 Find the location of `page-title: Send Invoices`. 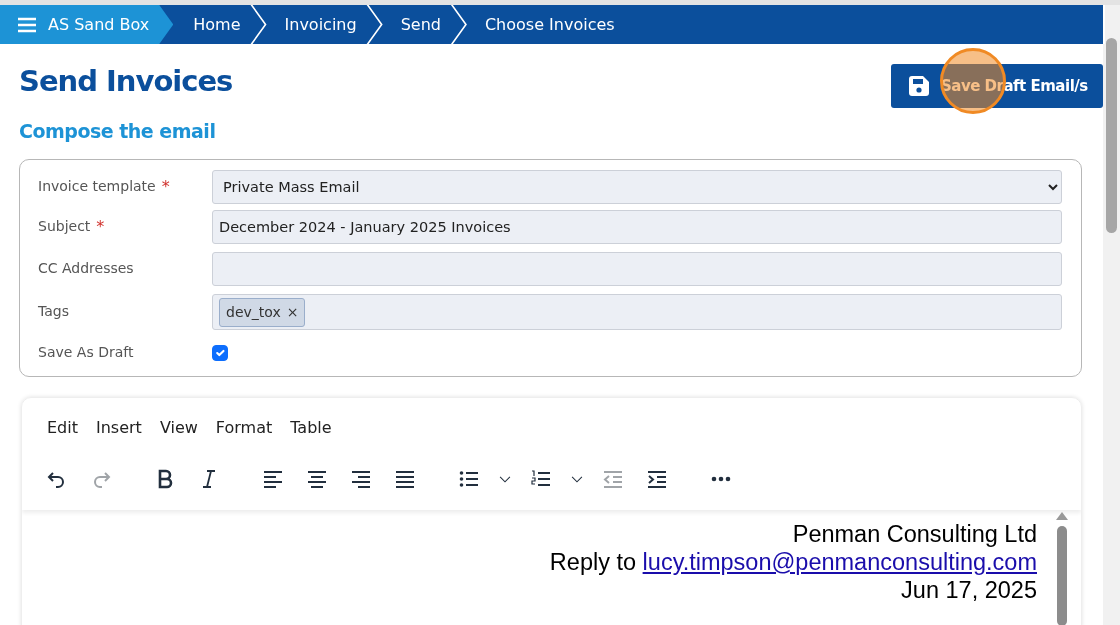

page-title: Send Invoices is located at coordinates (126, 81).